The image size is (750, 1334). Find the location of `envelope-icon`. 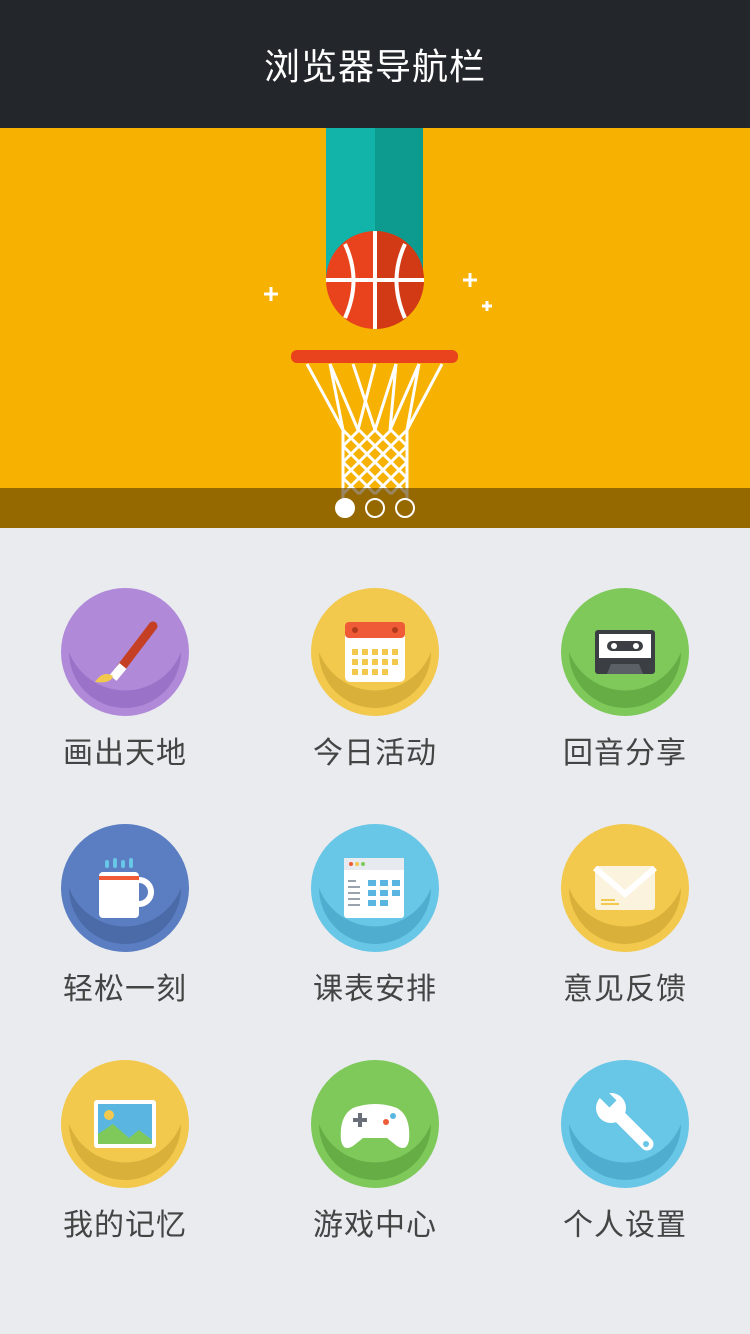

envelope-icon is located at coordinates (625, 888).